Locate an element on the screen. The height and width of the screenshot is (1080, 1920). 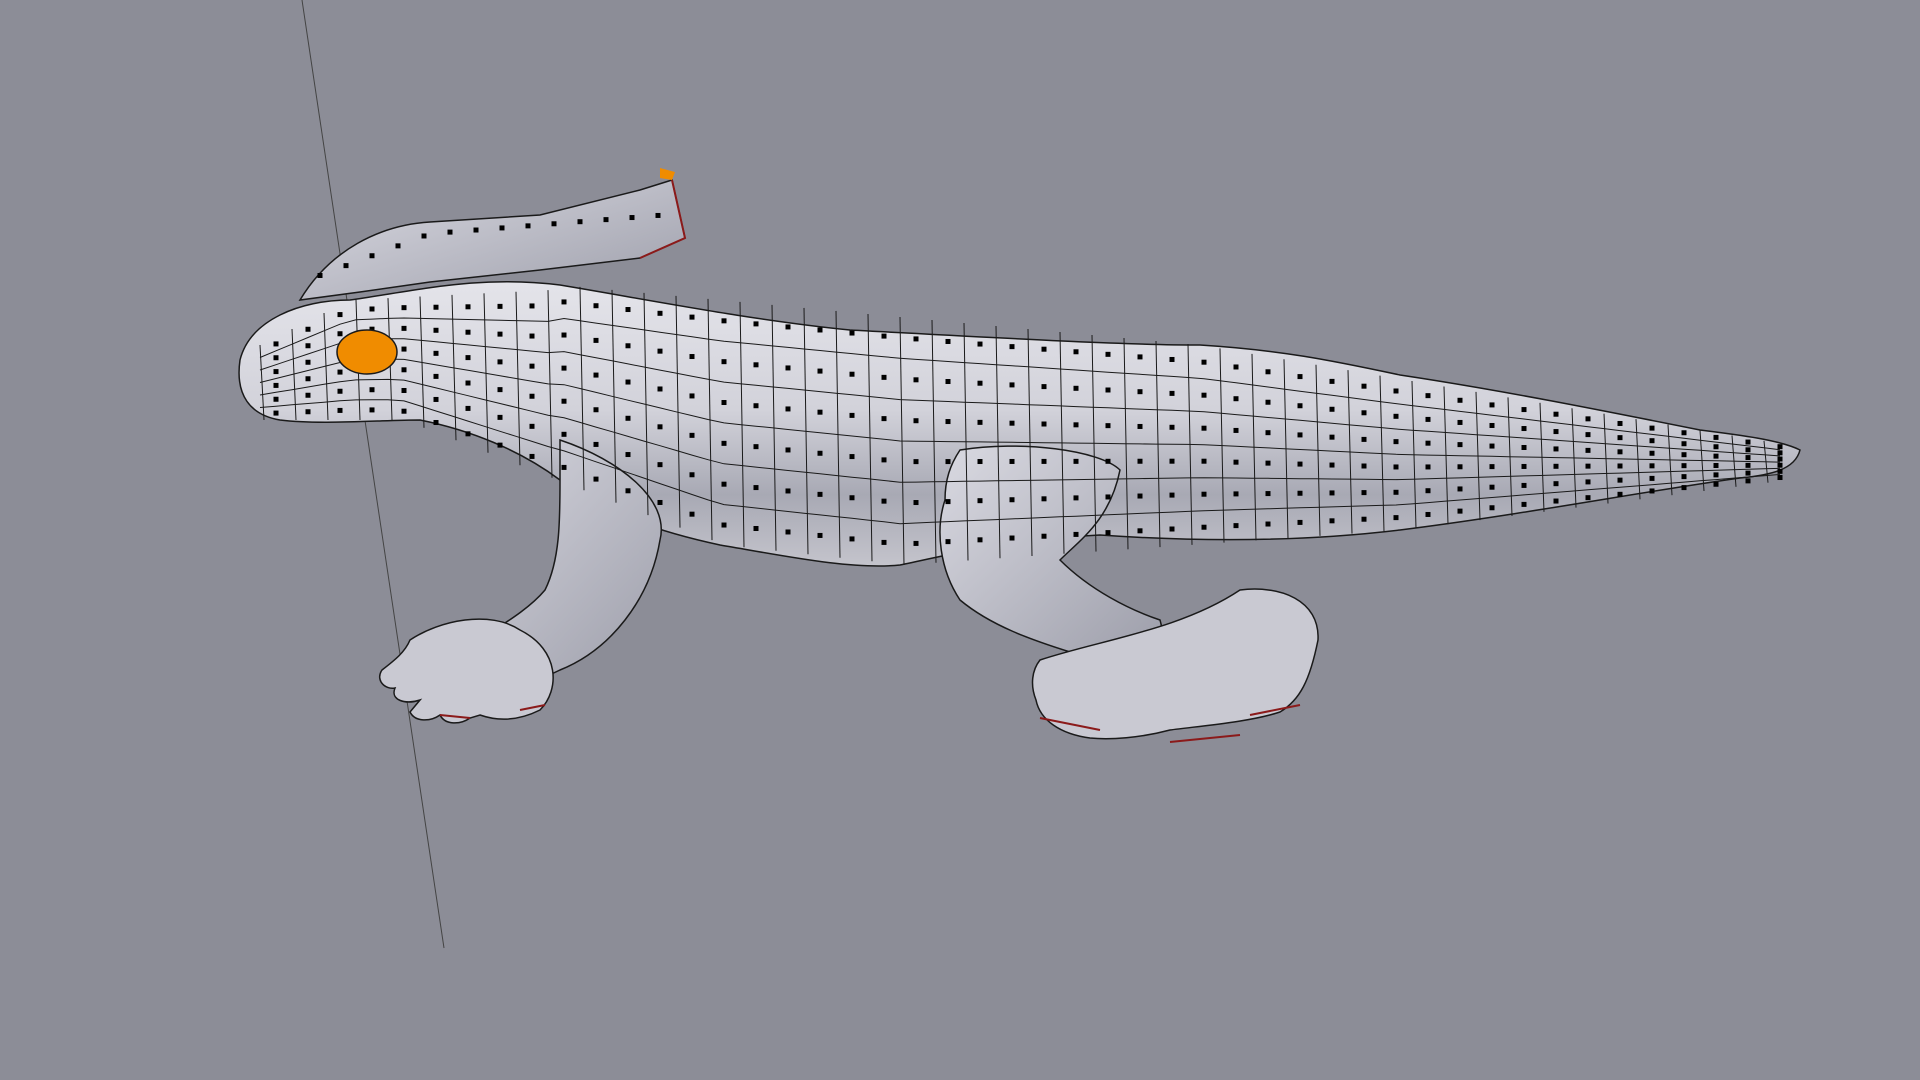
mesh-front-foot is located at coordinates (466, 671).